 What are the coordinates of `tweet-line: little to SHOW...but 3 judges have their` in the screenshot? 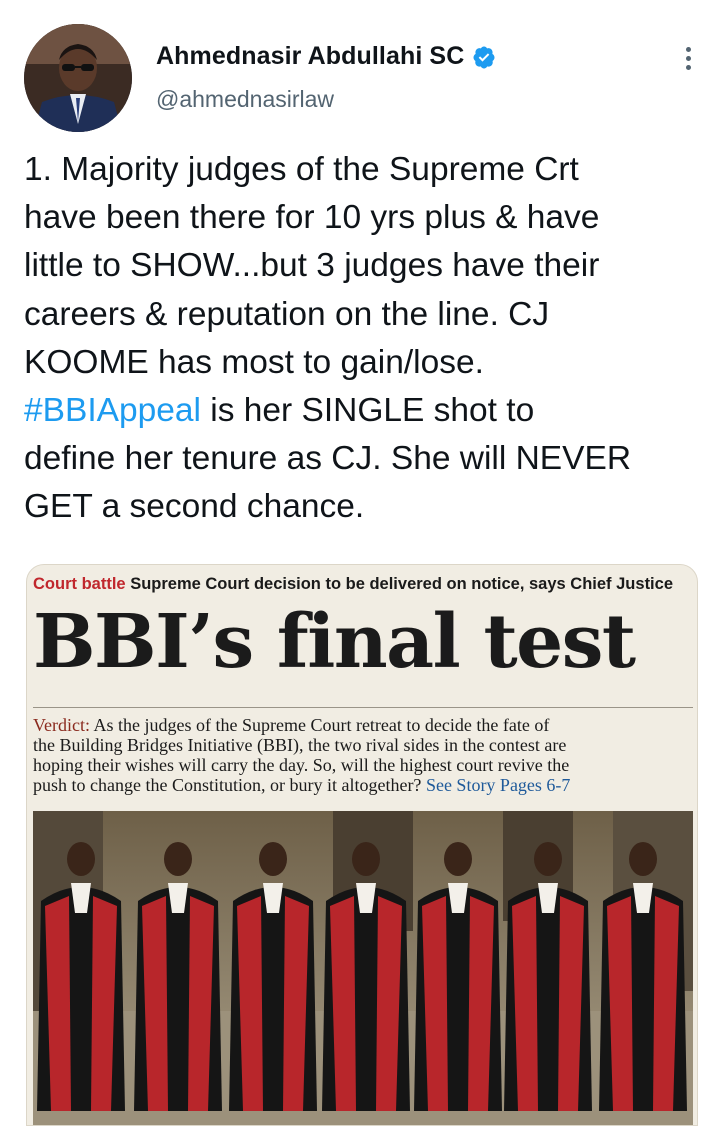 It's located at (312, 266).